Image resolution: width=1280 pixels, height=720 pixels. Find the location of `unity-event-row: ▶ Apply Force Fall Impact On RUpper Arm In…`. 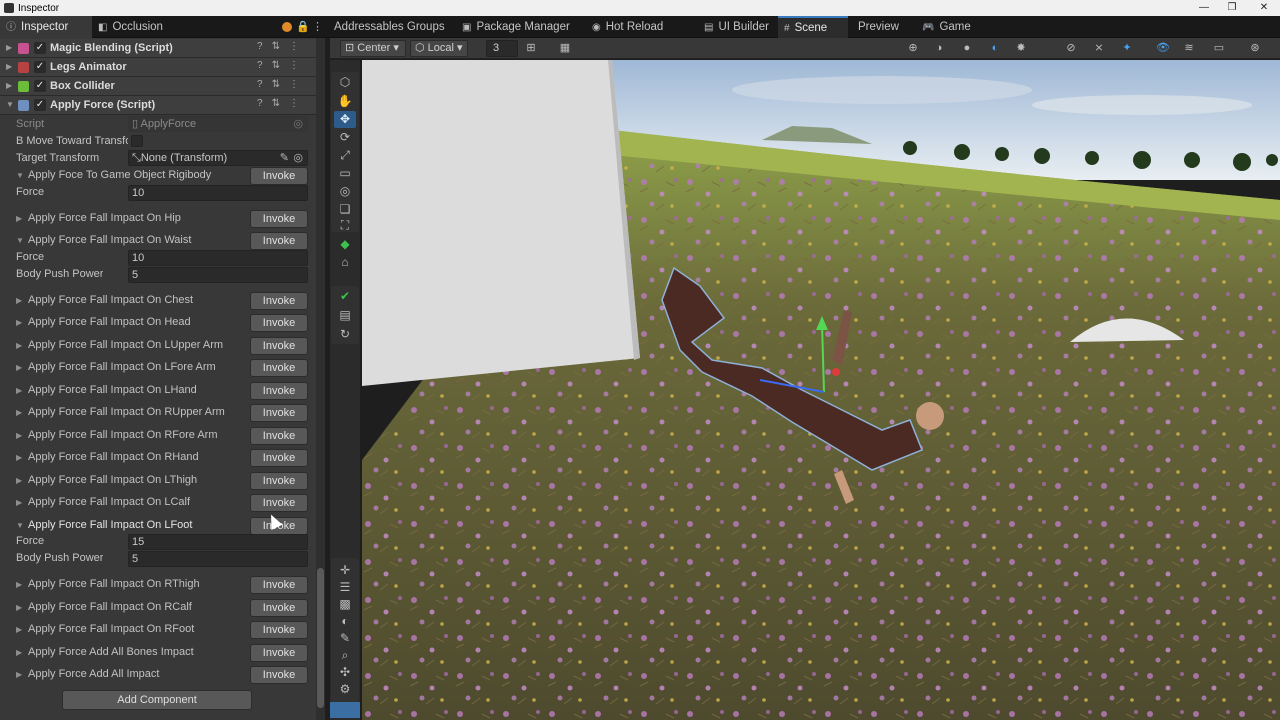

unity-event-row: ▶ Apply Force Fall Impact On RUpper Arm In… is located at coordinates (161, 413).